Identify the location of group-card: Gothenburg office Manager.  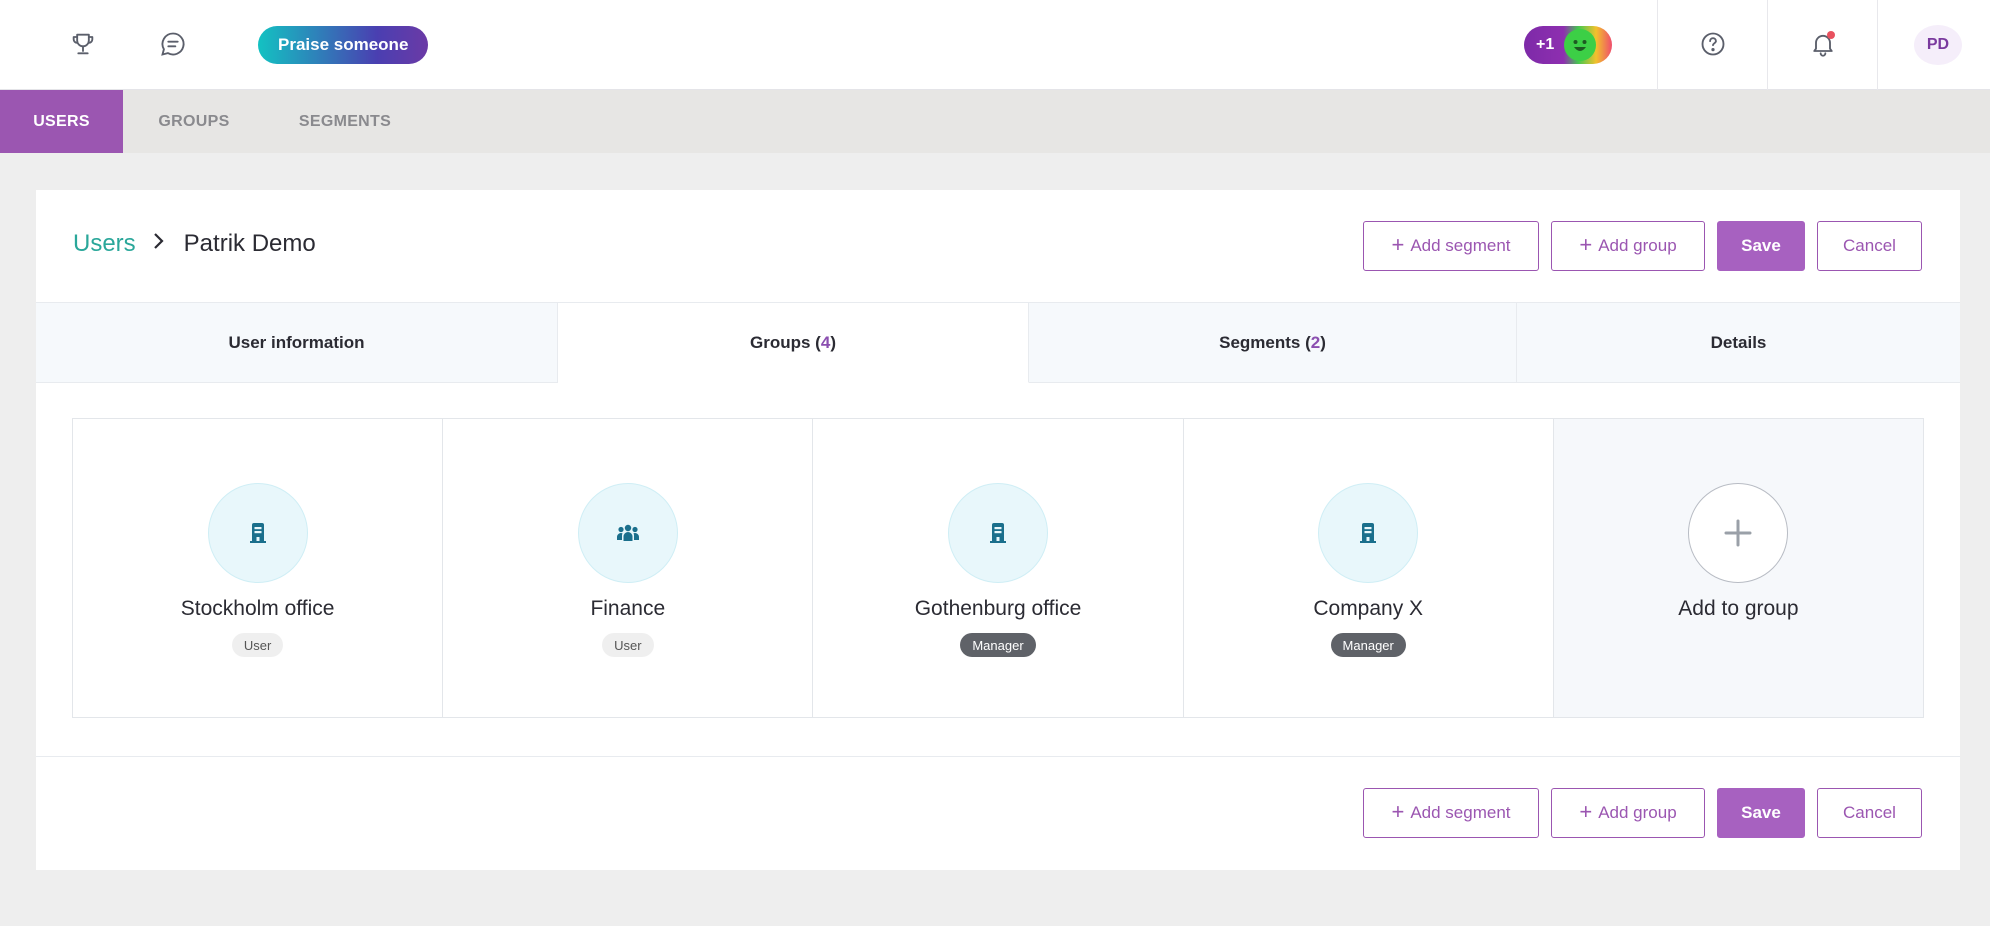
(998, 568).